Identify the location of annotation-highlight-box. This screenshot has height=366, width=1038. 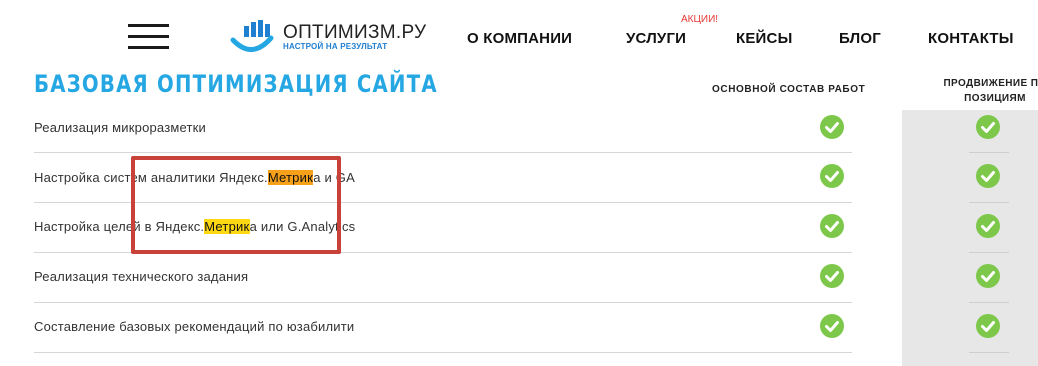
(236, 205).